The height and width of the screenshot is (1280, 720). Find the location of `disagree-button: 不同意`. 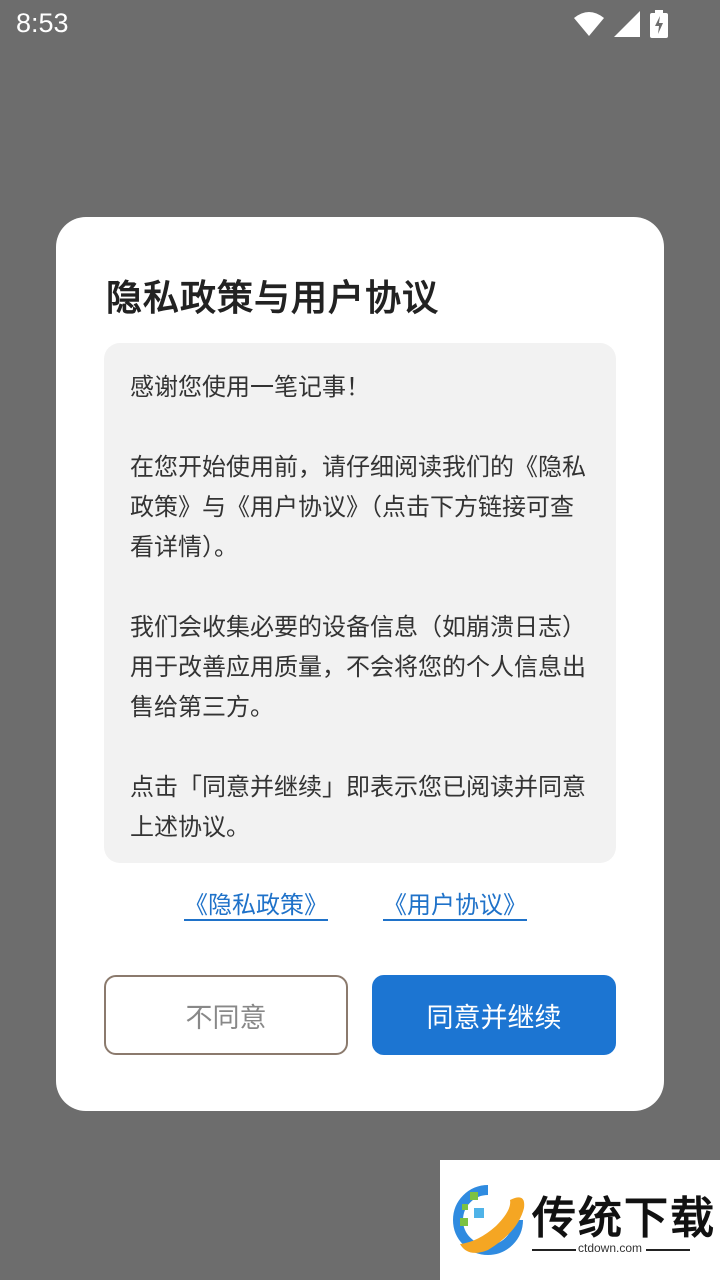

disagree-button: 不同意 is located at coordinates (226, 1015).